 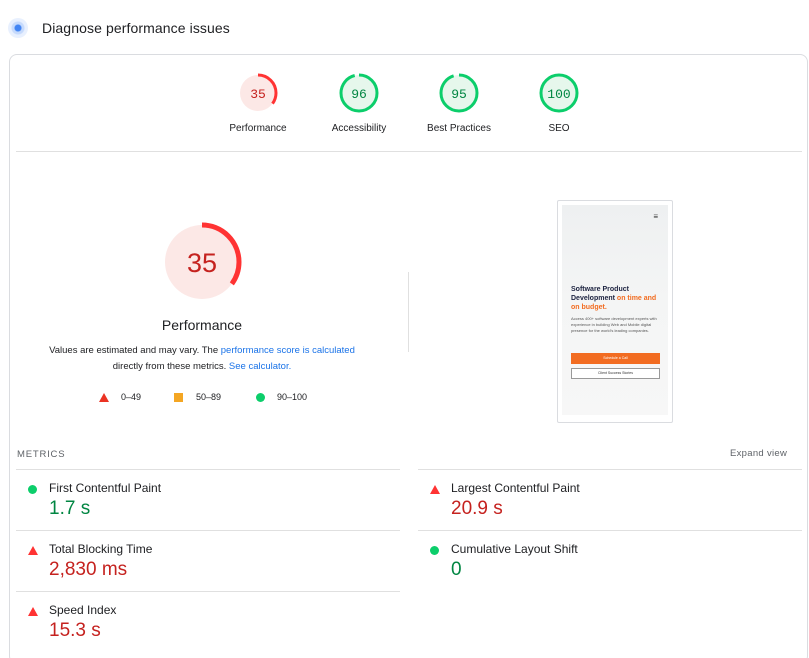 What do you see at coordinates (288, 350) in the screenshot?
I see `score-calculated-link: performance score is calculated` at bounding box center [288, 350].